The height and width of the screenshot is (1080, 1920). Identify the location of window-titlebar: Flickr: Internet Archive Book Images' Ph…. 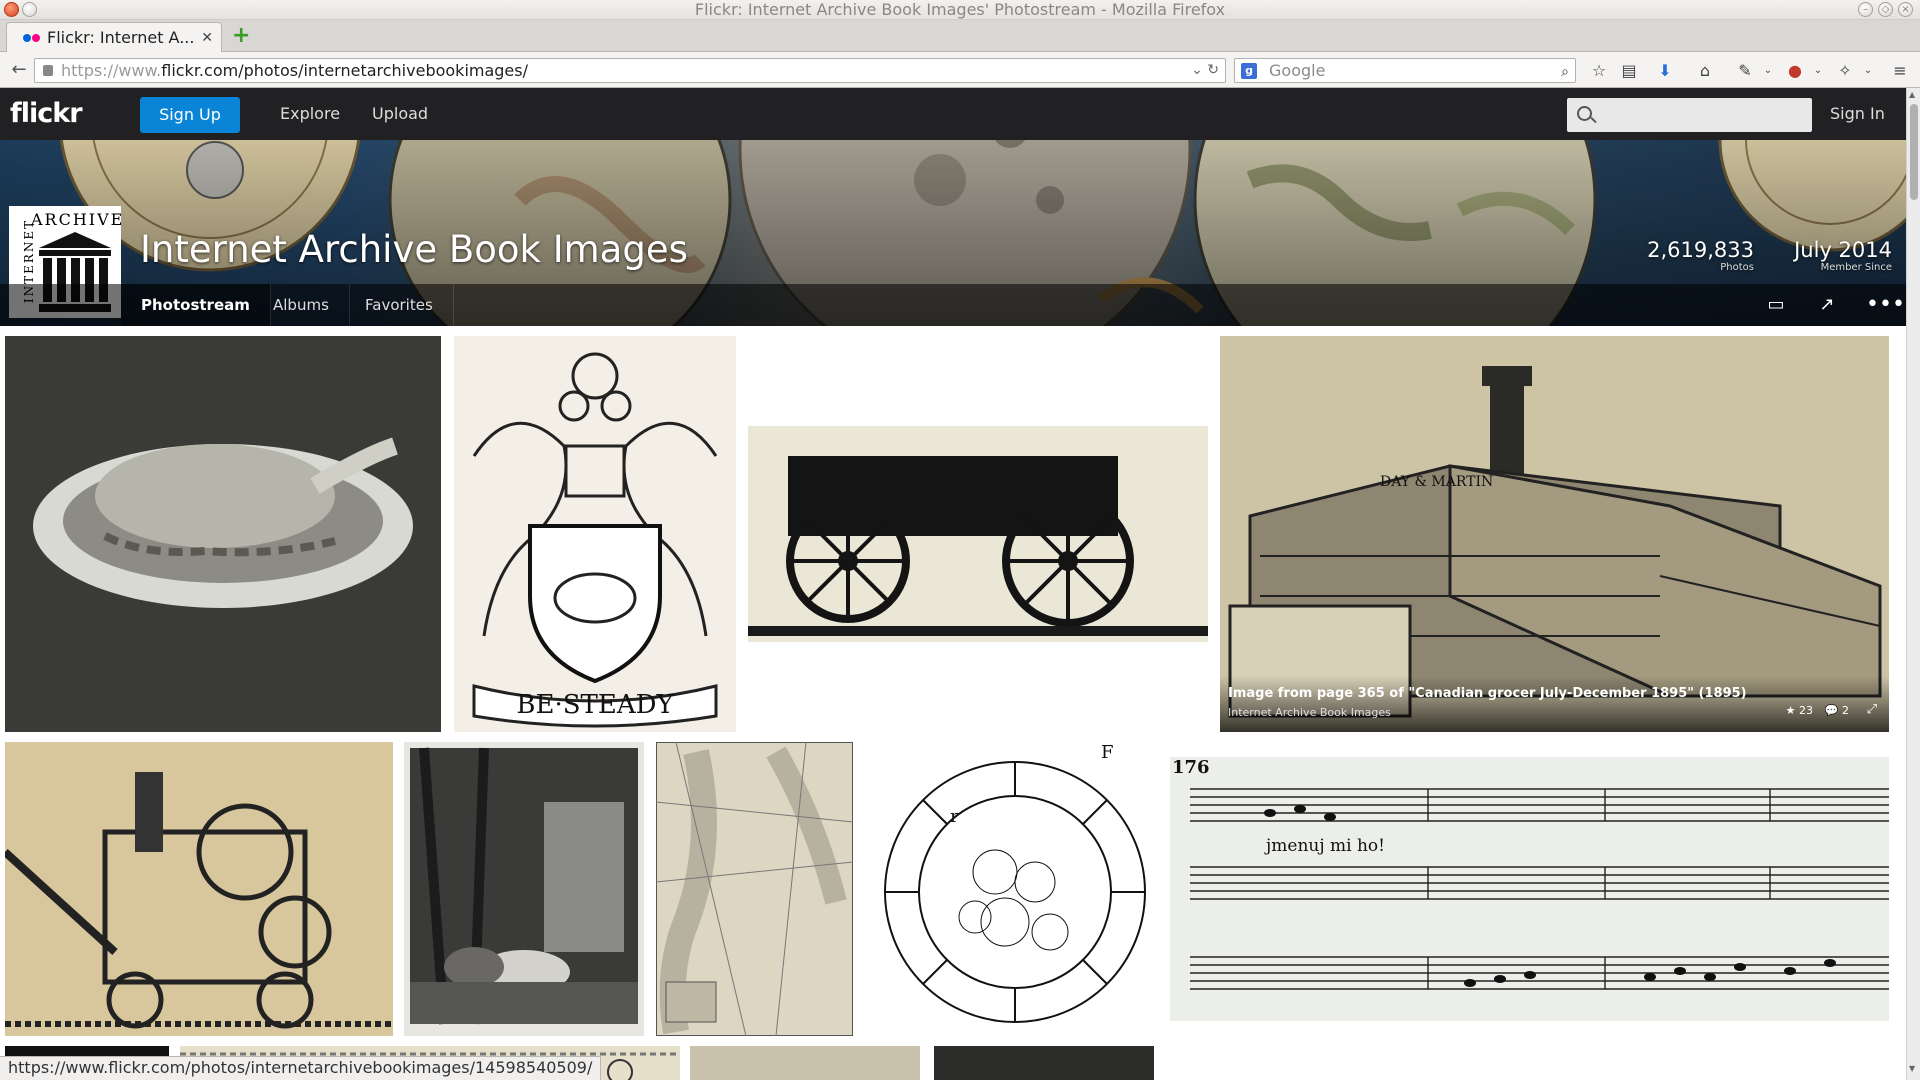
(960, 10).